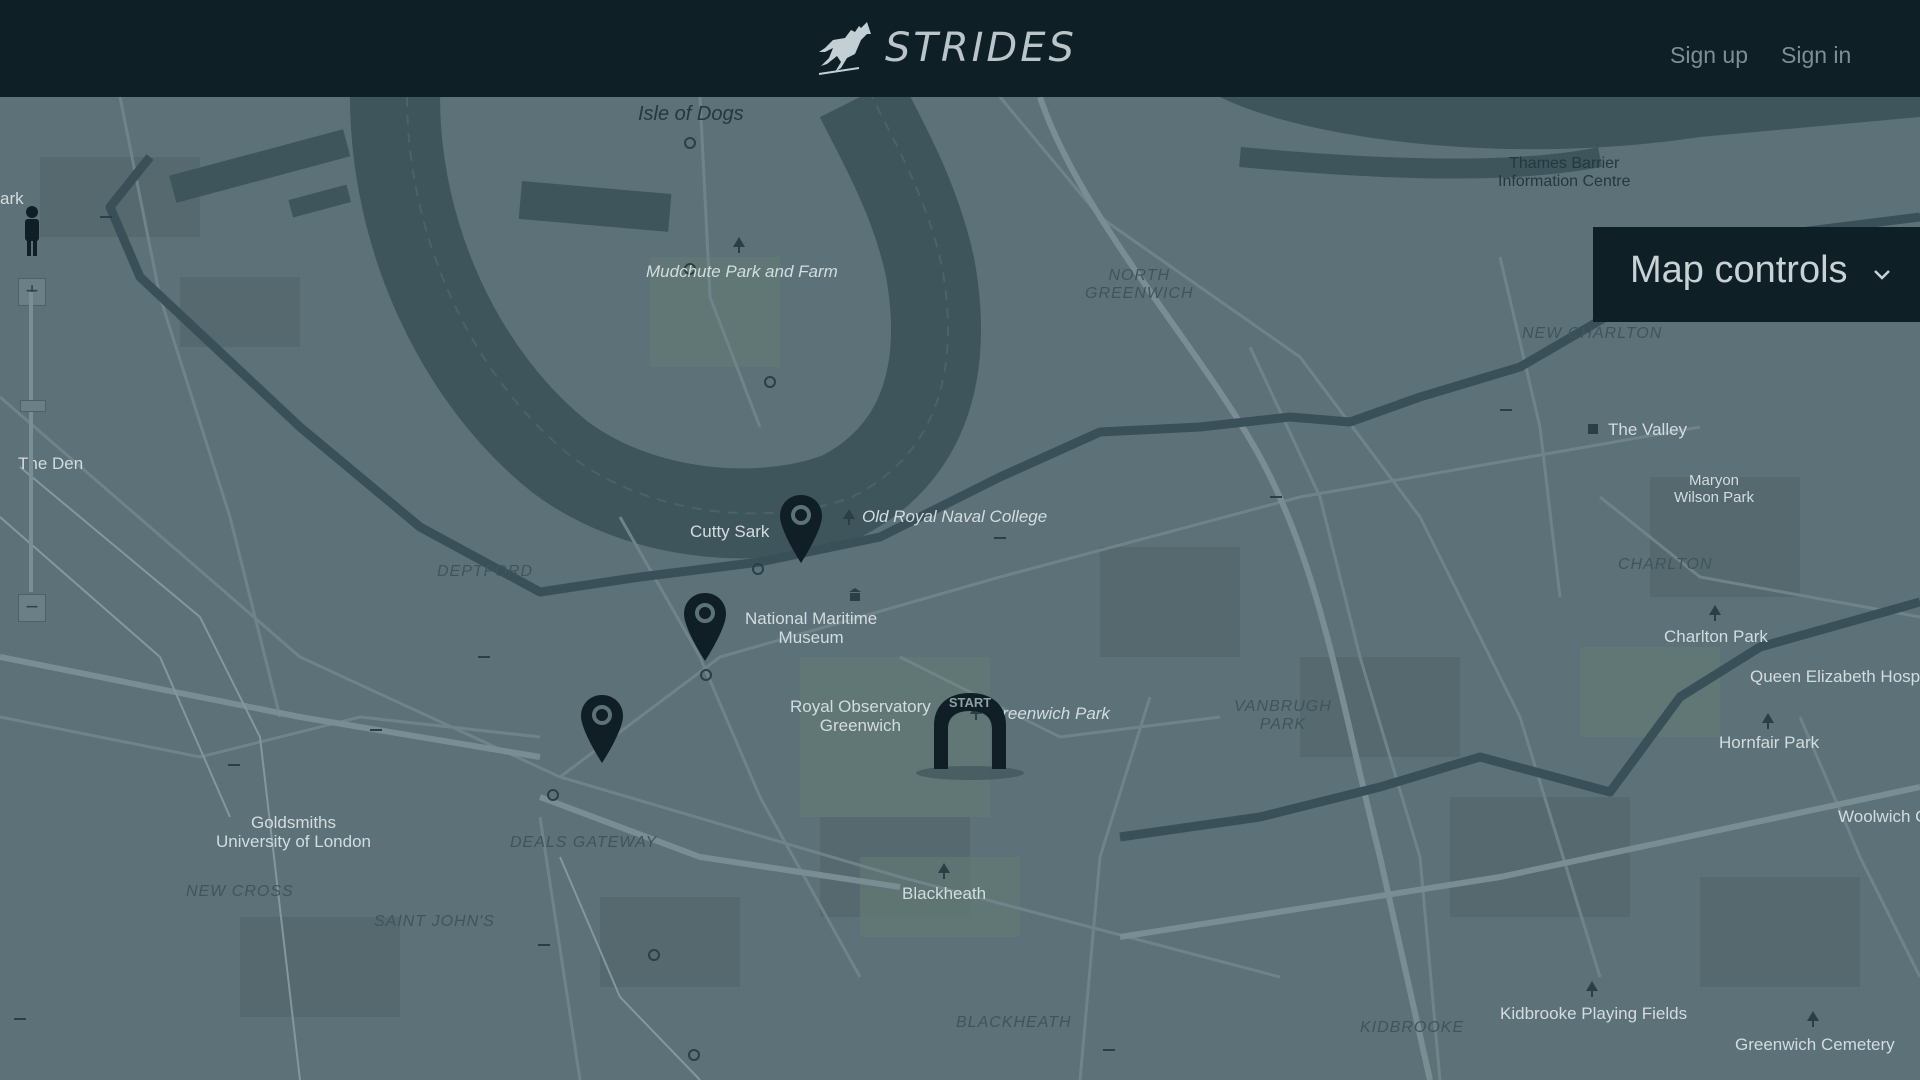 This screenshot has width=1920, height=1080. I want to click on label-queen-elizabeth: Queen Elizabeth Hospi, so click(1835, 676).